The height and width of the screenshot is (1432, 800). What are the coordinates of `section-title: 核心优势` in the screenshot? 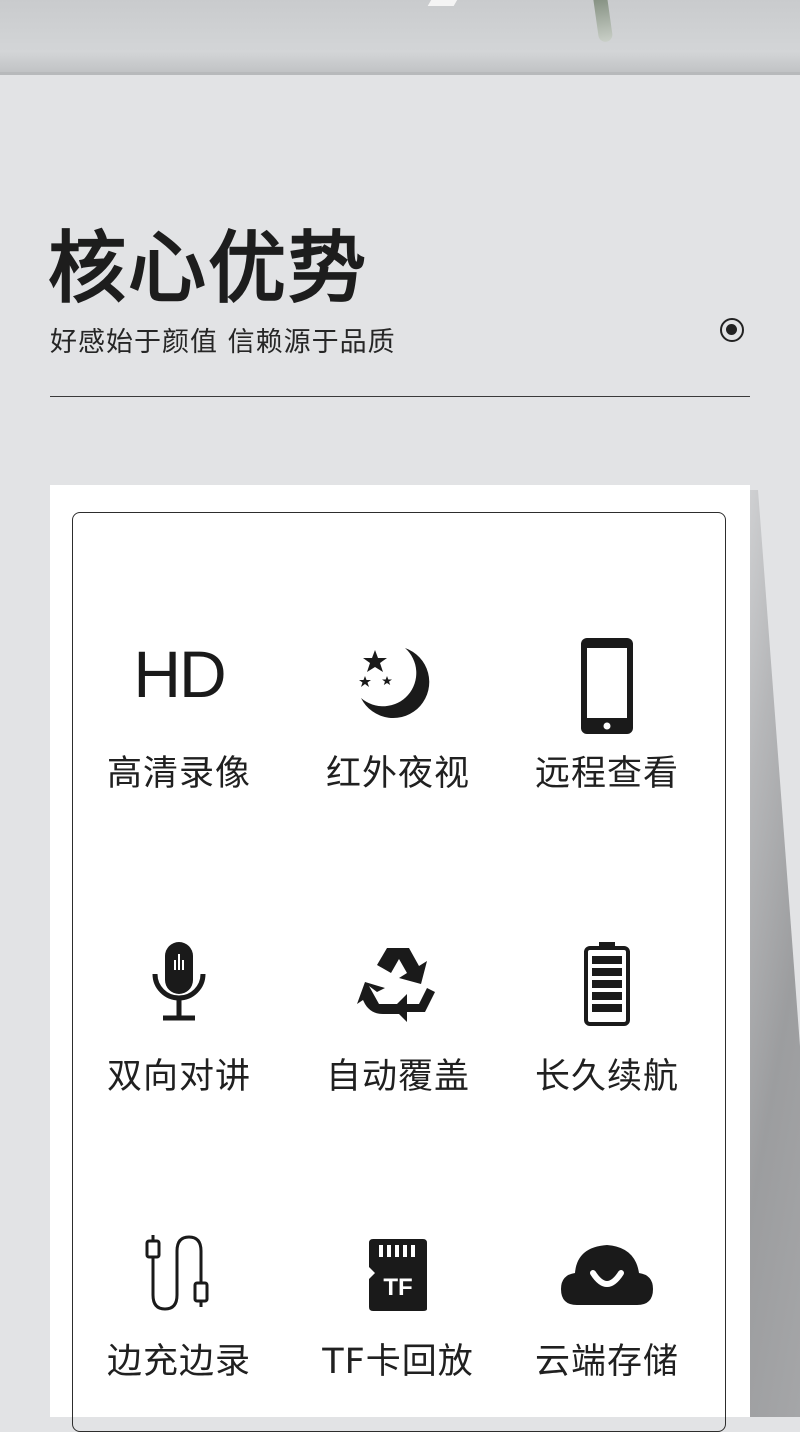 It's located at (208, 269).